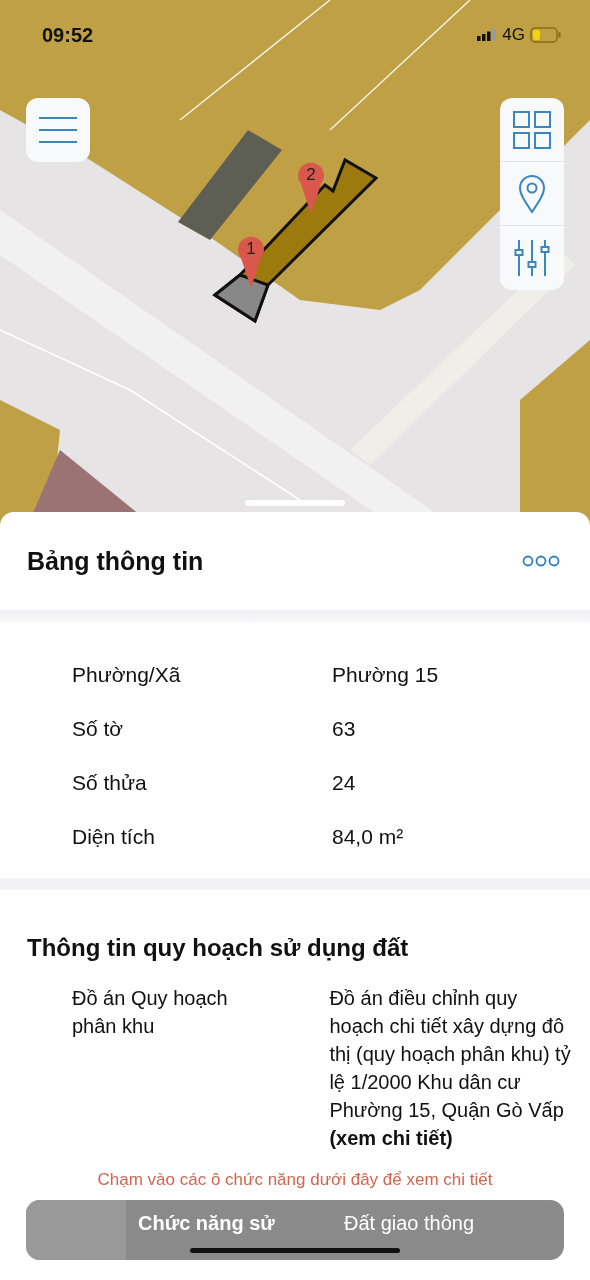 The image size is (590, 1280). Describe the element at coordinates (391, 1138) in the screenshot. I see `details-link: (xem chi tiết)` at that location.